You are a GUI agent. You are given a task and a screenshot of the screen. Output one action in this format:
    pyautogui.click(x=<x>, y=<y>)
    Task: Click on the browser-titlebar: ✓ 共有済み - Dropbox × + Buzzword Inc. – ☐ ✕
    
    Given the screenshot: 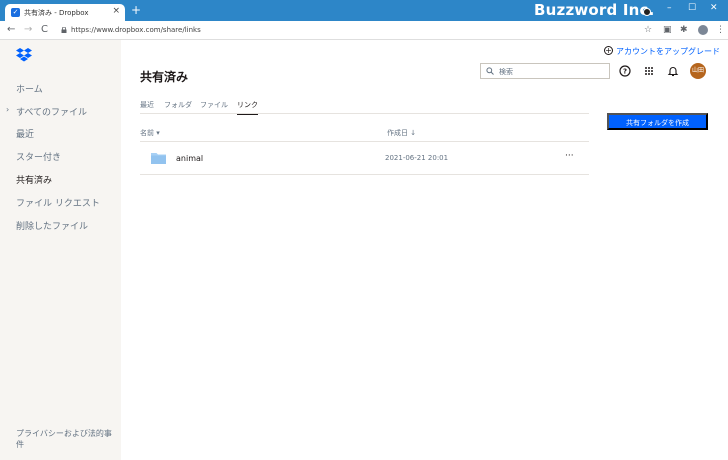 What is the action you would take?
    pyautogui.click(x=364, y=10)
    